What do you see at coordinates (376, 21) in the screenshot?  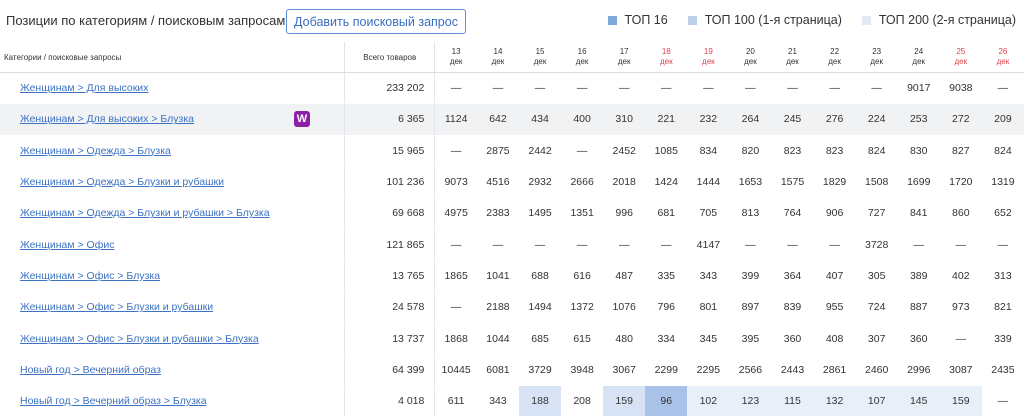 I see `add-search-query-button: Добавить поисковый запрос` at bounding box center [376, 21].